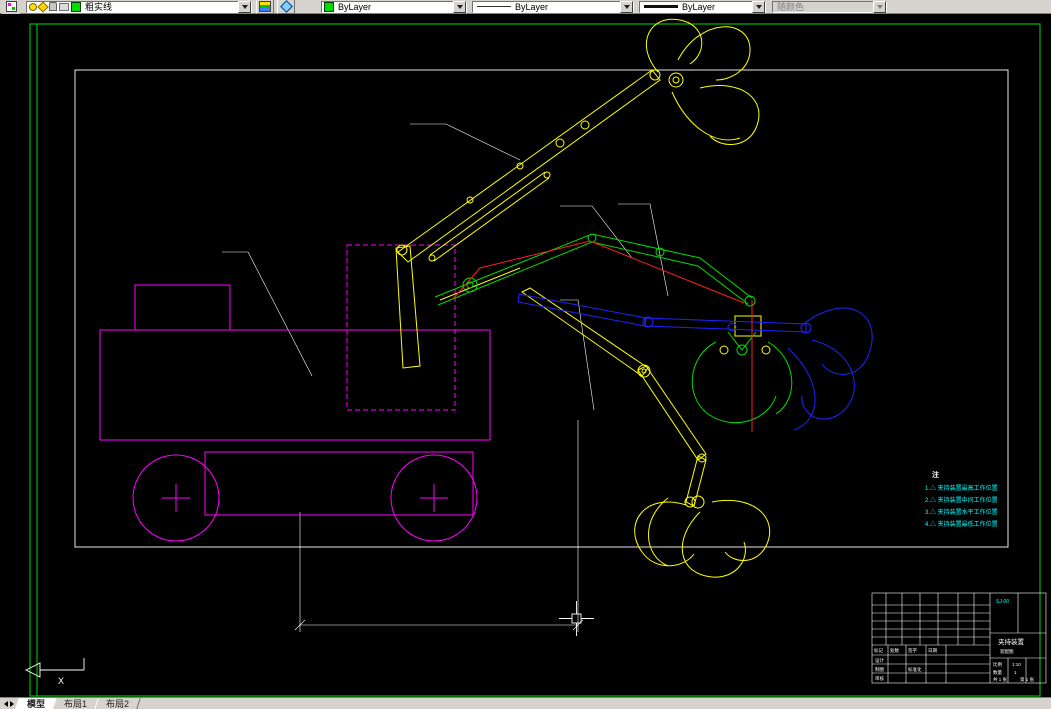 The height and width of the screenshot is (709, 1051). I want to click on plotstyle-combo-dropdown-arrow, so click(879, 6).